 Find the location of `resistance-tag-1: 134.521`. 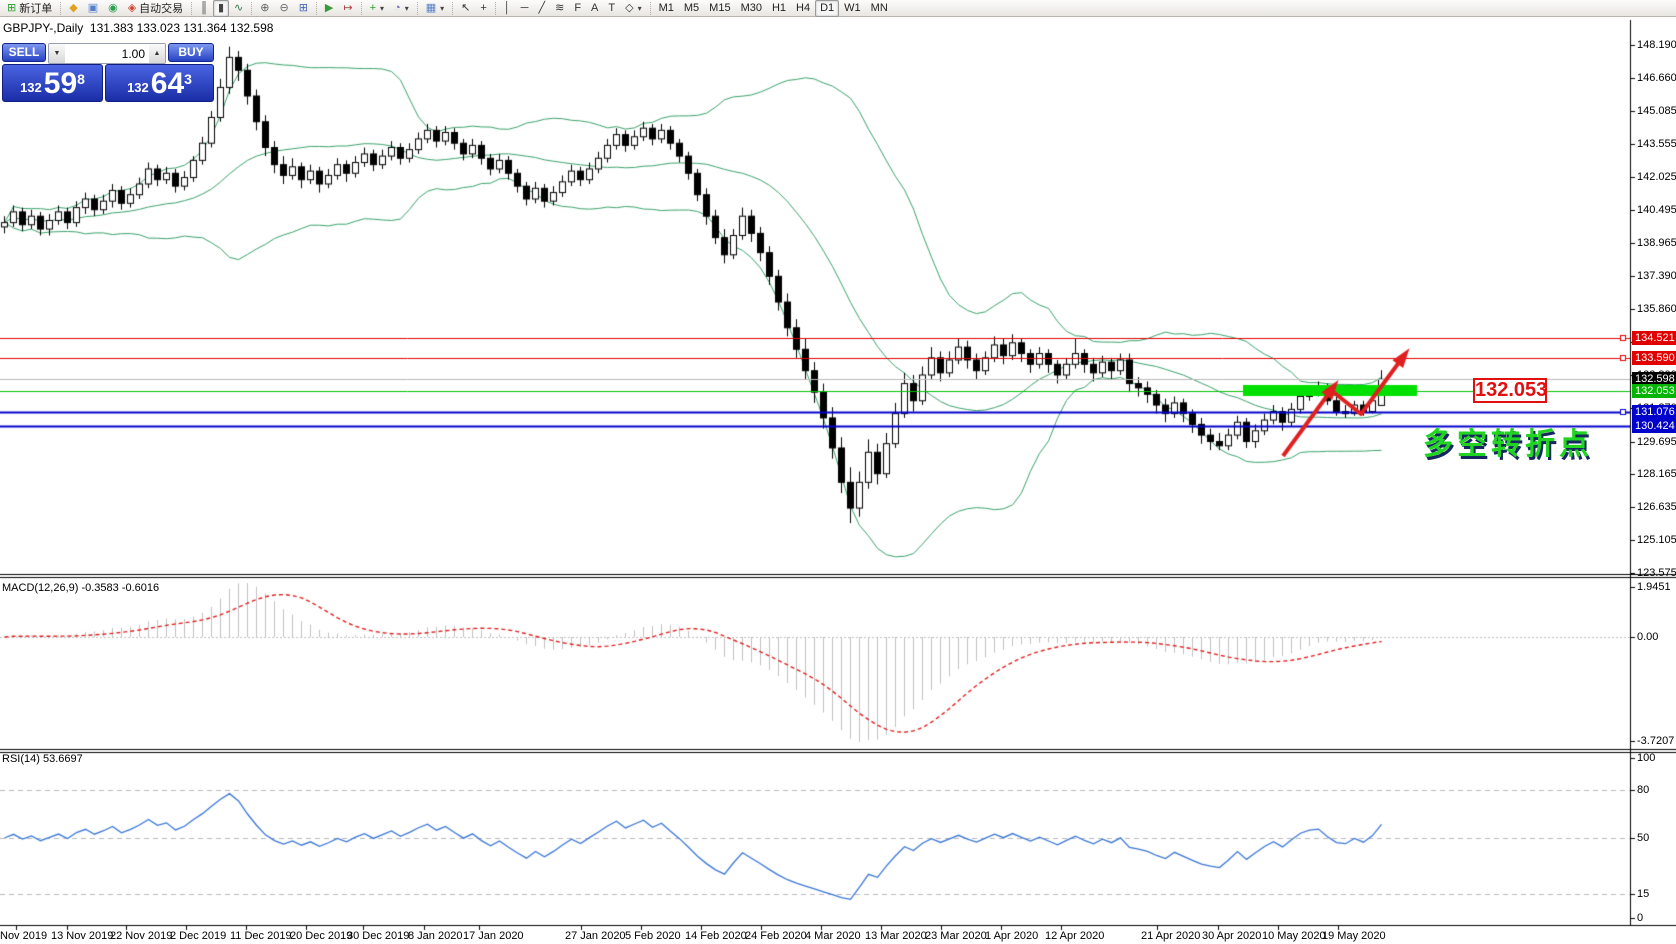

resistance-tag-1: 134.521 is located at coordinates (1654, 338).